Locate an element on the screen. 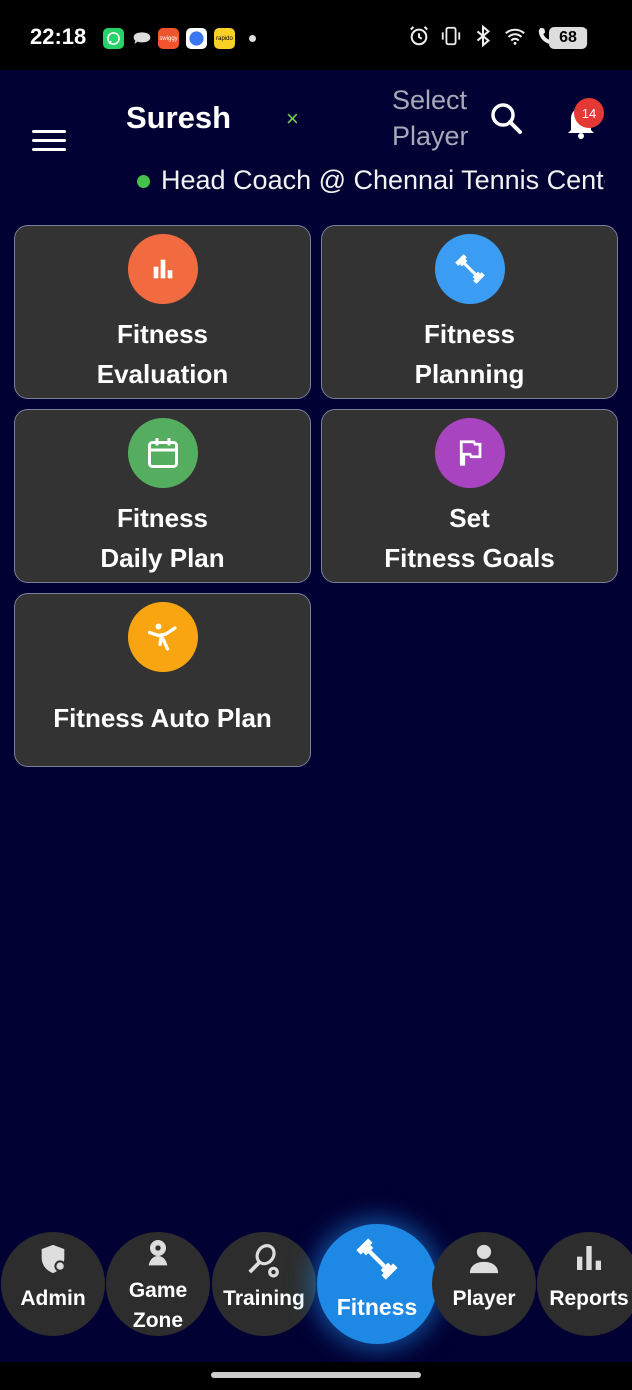  more-notifications-dot is located at coordinates (252, 38).